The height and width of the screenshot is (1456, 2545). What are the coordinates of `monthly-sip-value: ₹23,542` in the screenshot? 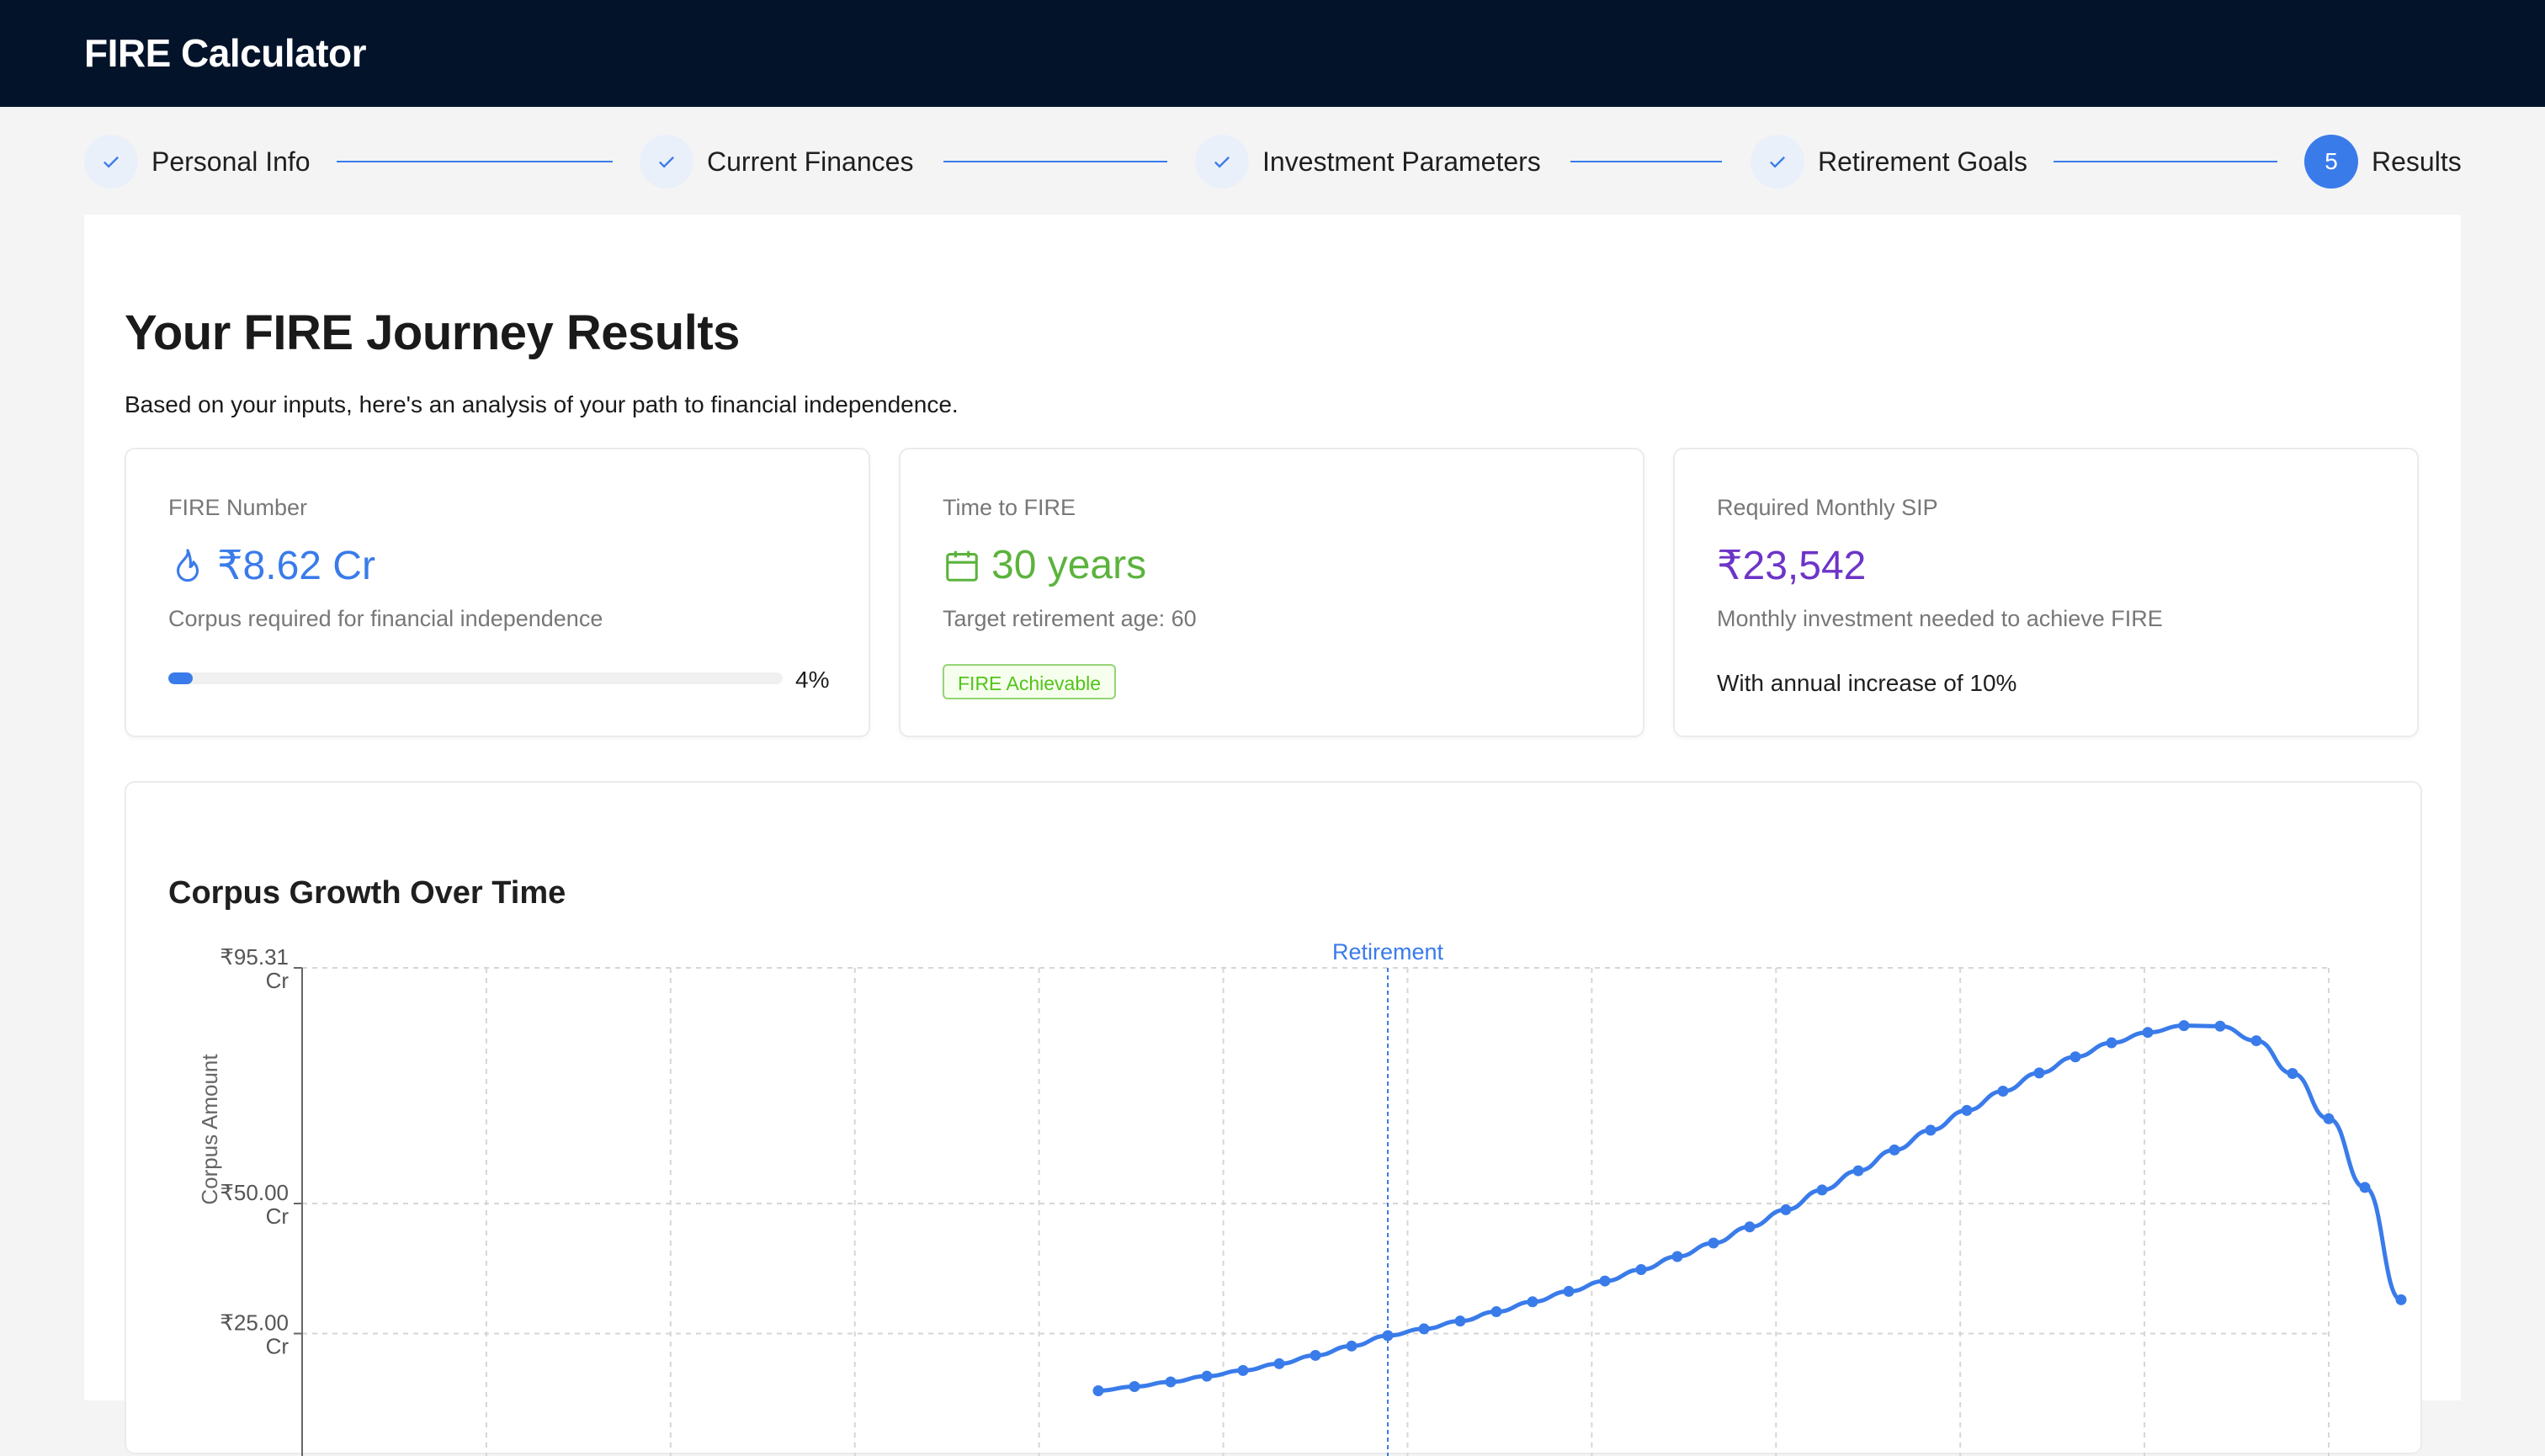 It's located at (1792, 566).